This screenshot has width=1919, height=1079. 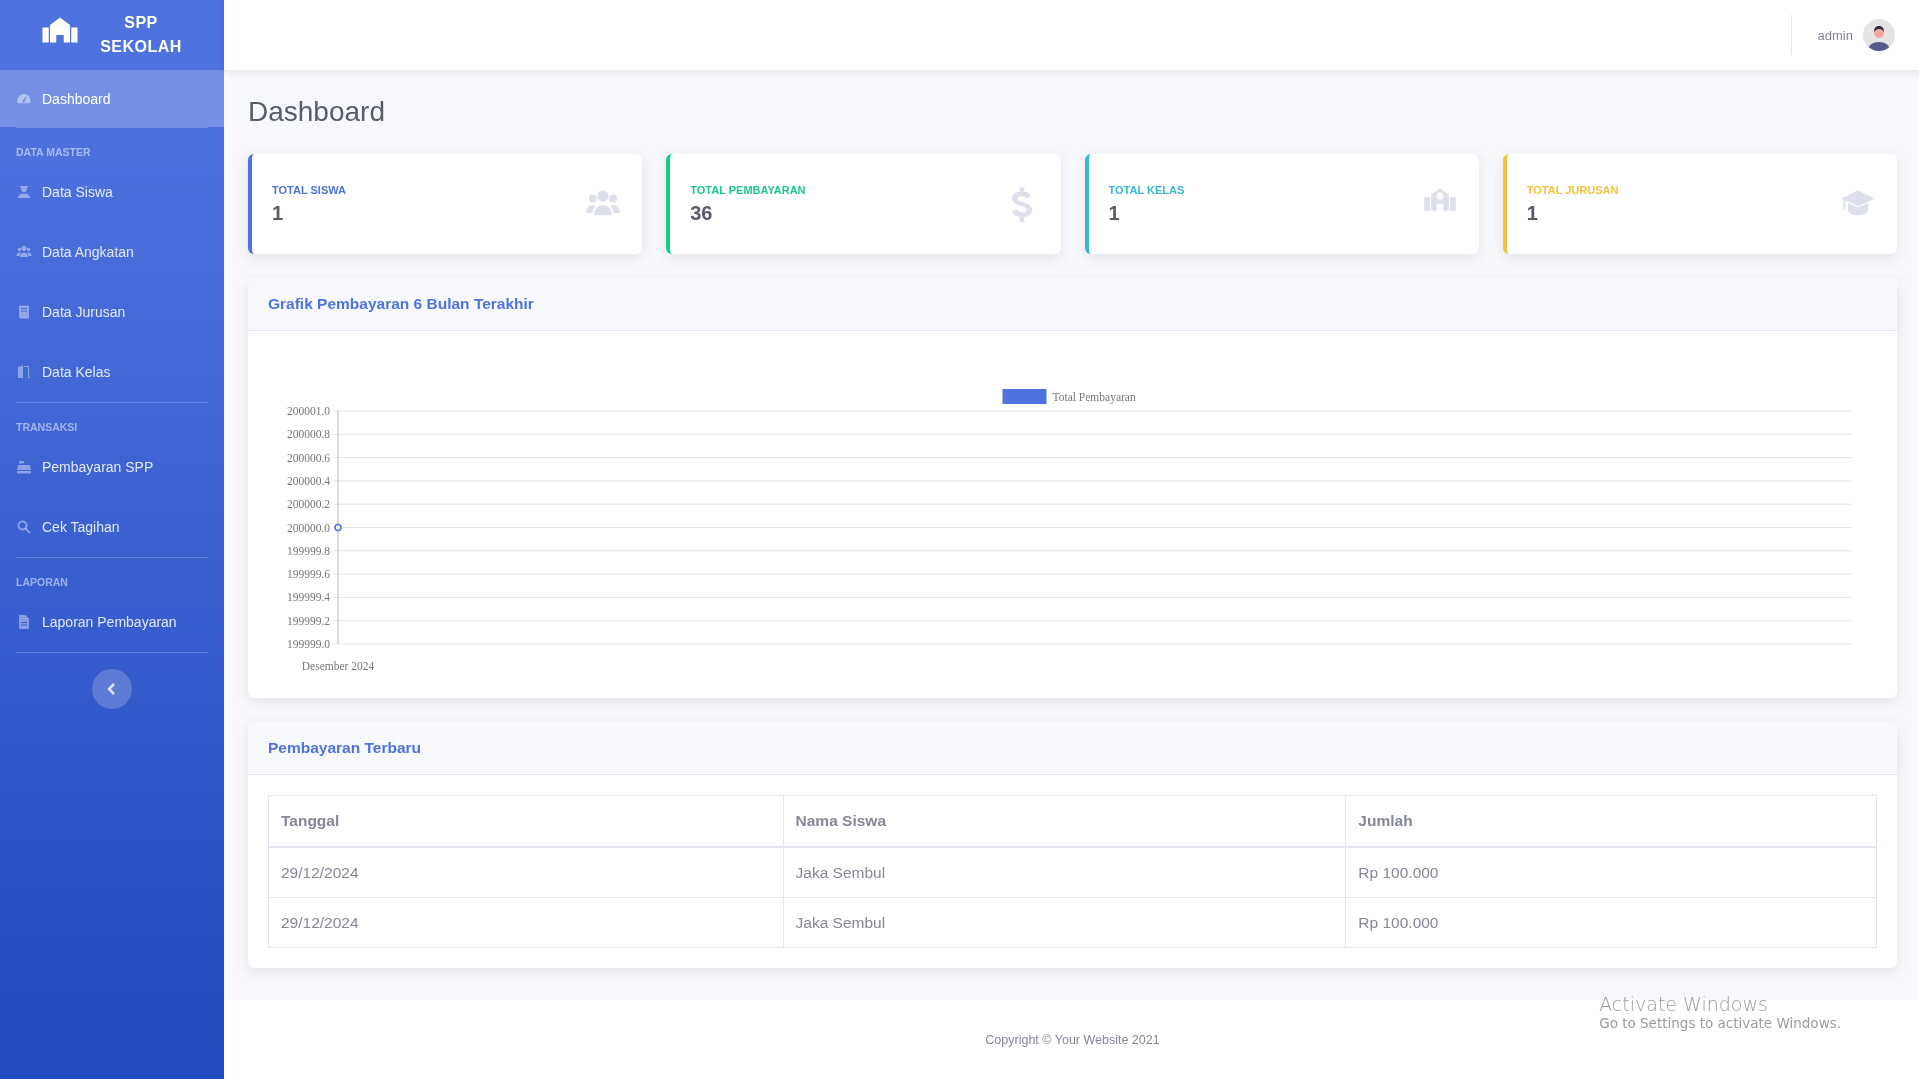 I want to click on y-tick-label: 200001.0, so click(x=308, y=411).